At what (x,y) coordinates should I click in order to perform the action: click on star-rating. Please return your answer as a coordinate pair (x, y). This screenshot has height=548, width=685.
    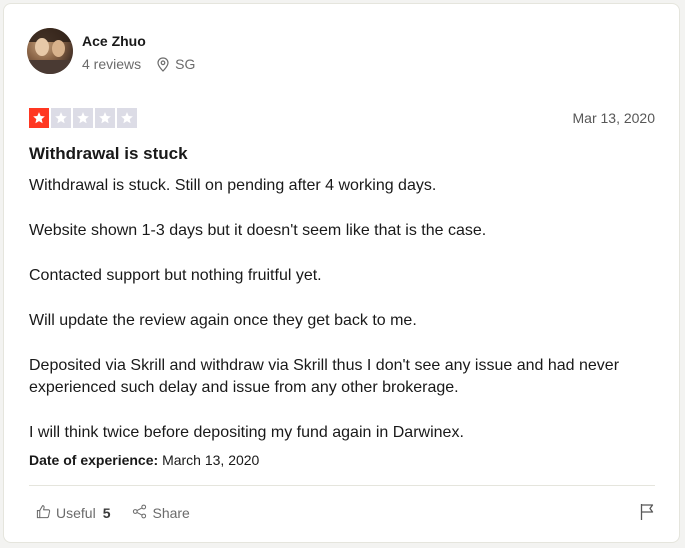
    Looking at the image, I should click on (83, 118).